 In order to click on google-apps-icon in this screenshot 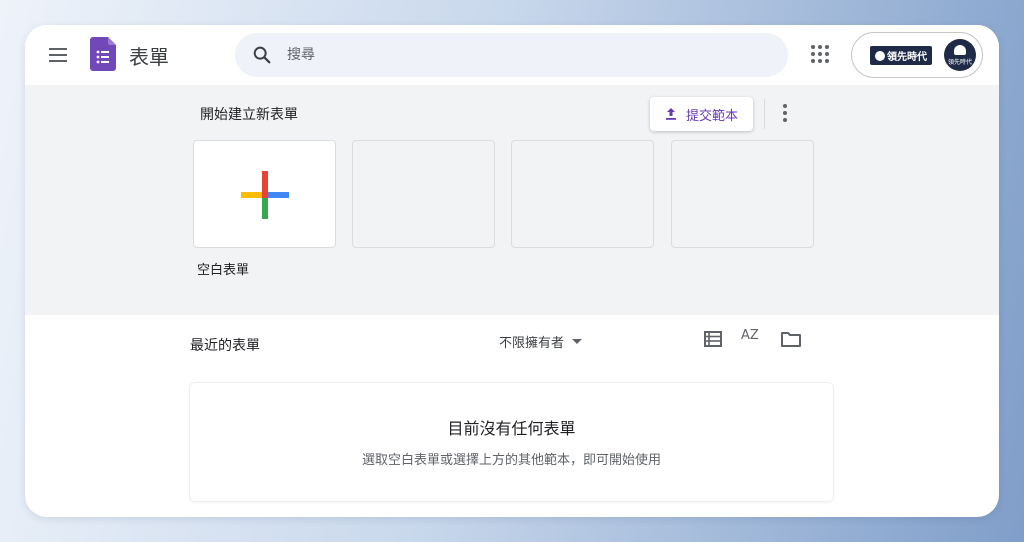, I will do `click(820, 54)`.